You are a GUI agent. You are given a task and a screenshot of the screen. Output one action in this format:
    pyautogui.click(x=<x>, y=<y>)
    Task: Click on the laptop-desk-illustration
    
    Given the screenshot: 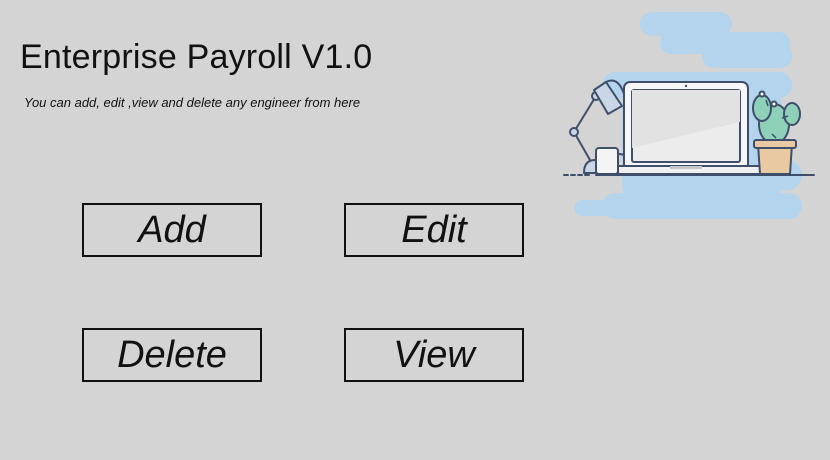 What is the action you would take?
    pyautogui.click(x=692, y=117)
    